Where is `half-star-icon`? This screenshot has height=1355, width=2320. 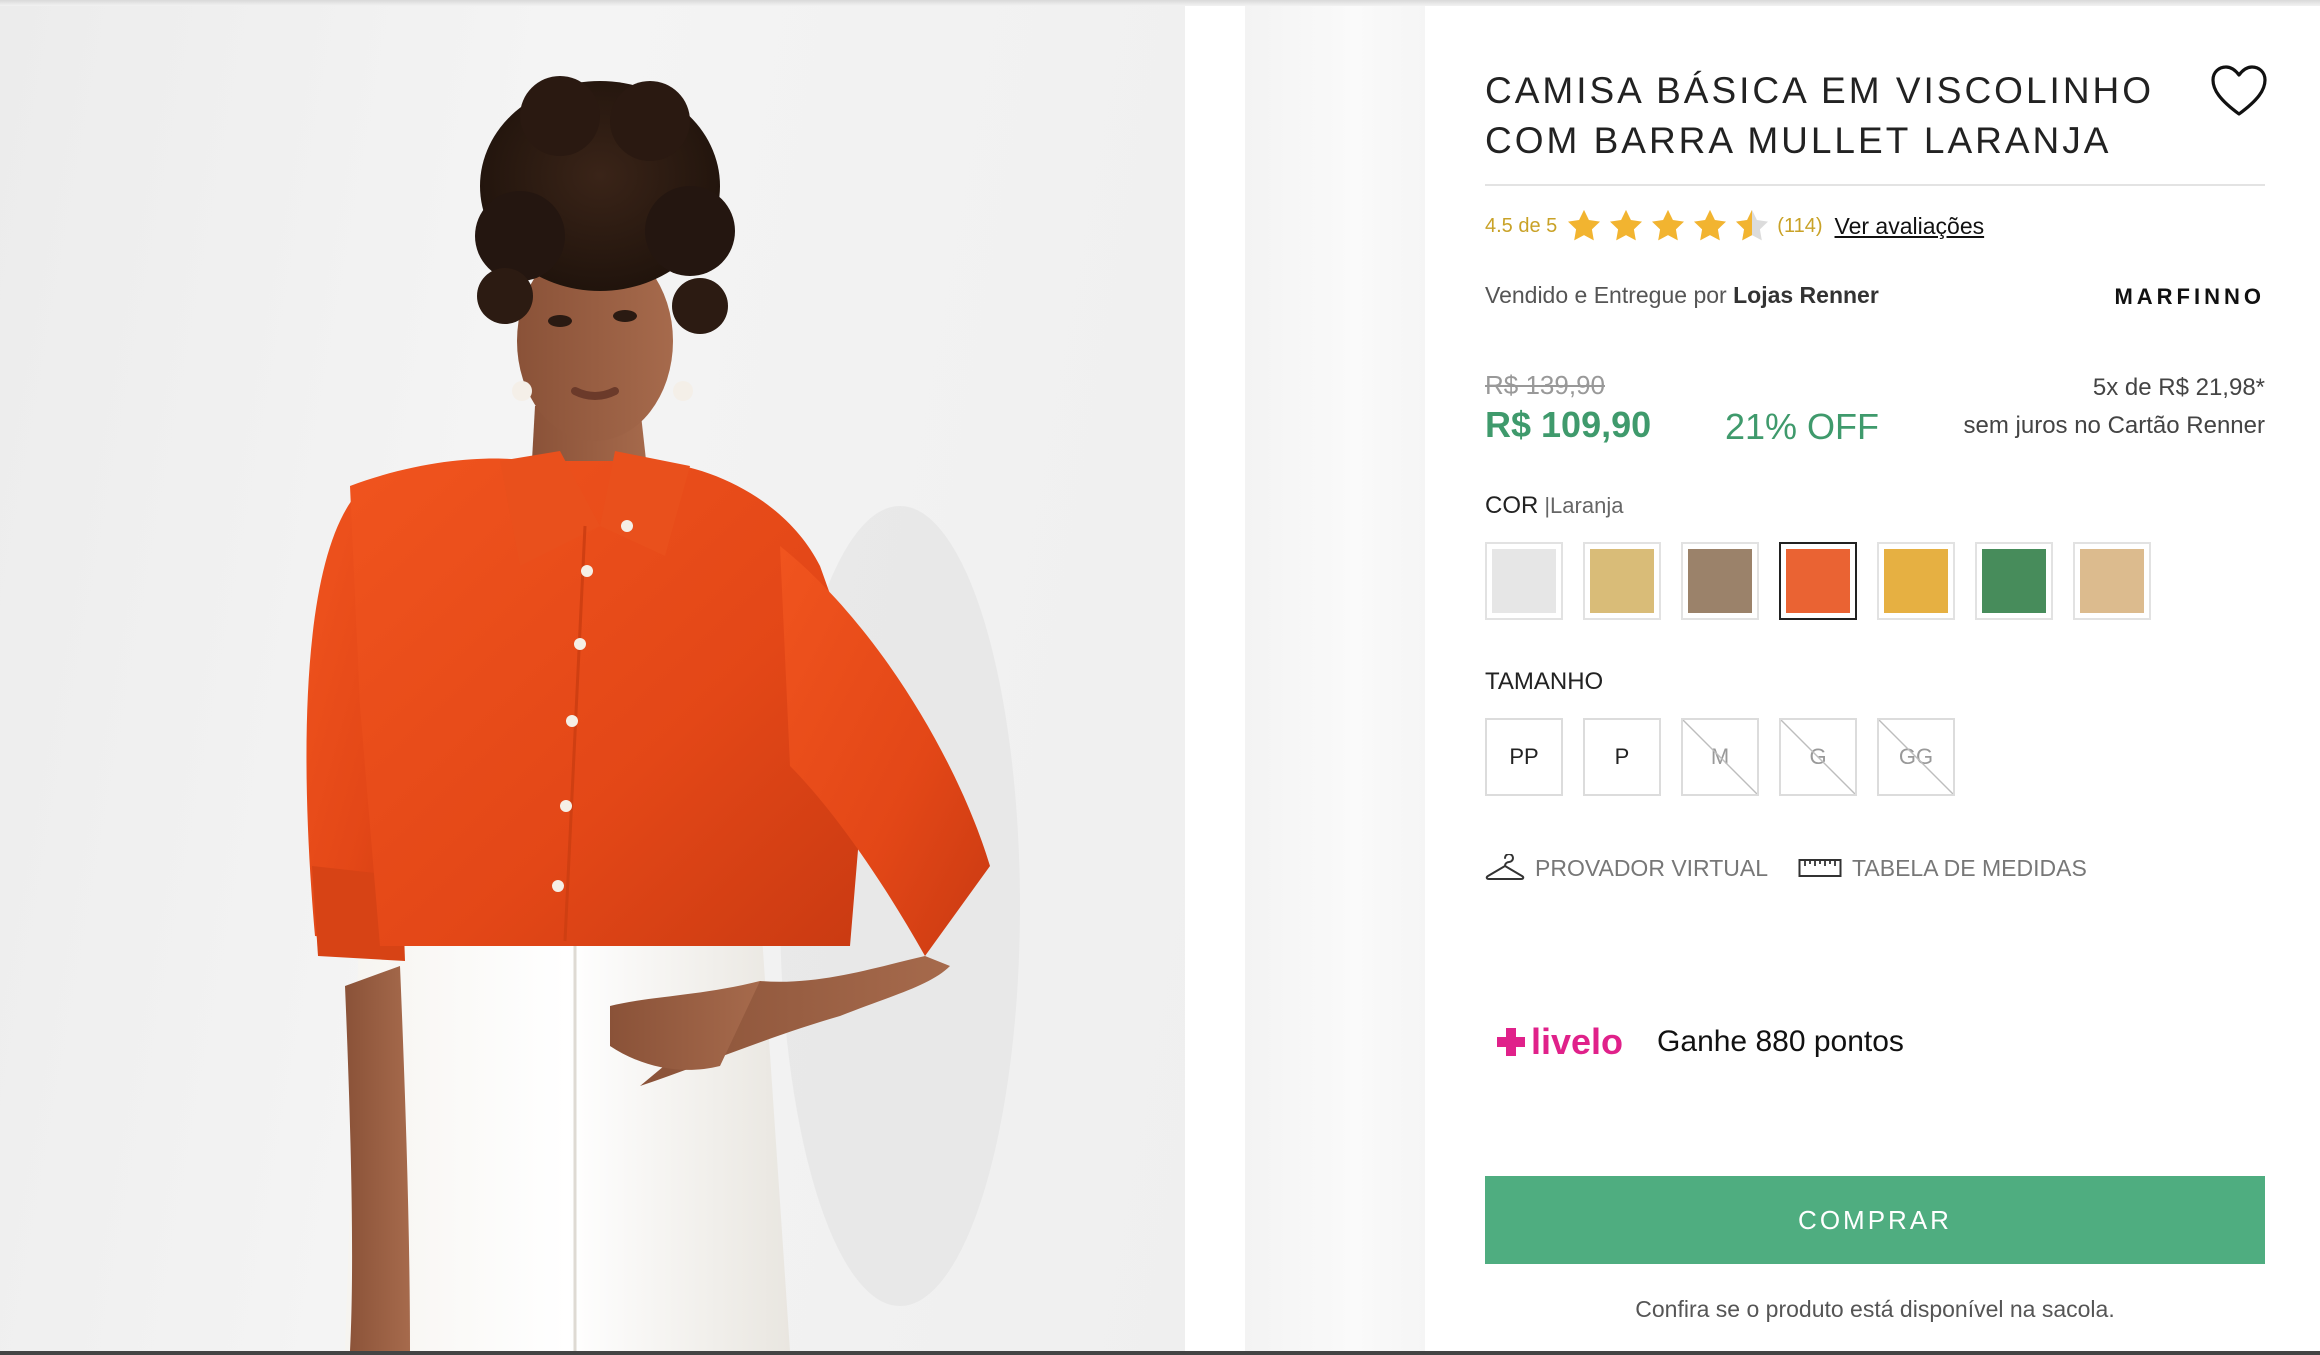 half-star-icon is located at coordinates (1752, 225).